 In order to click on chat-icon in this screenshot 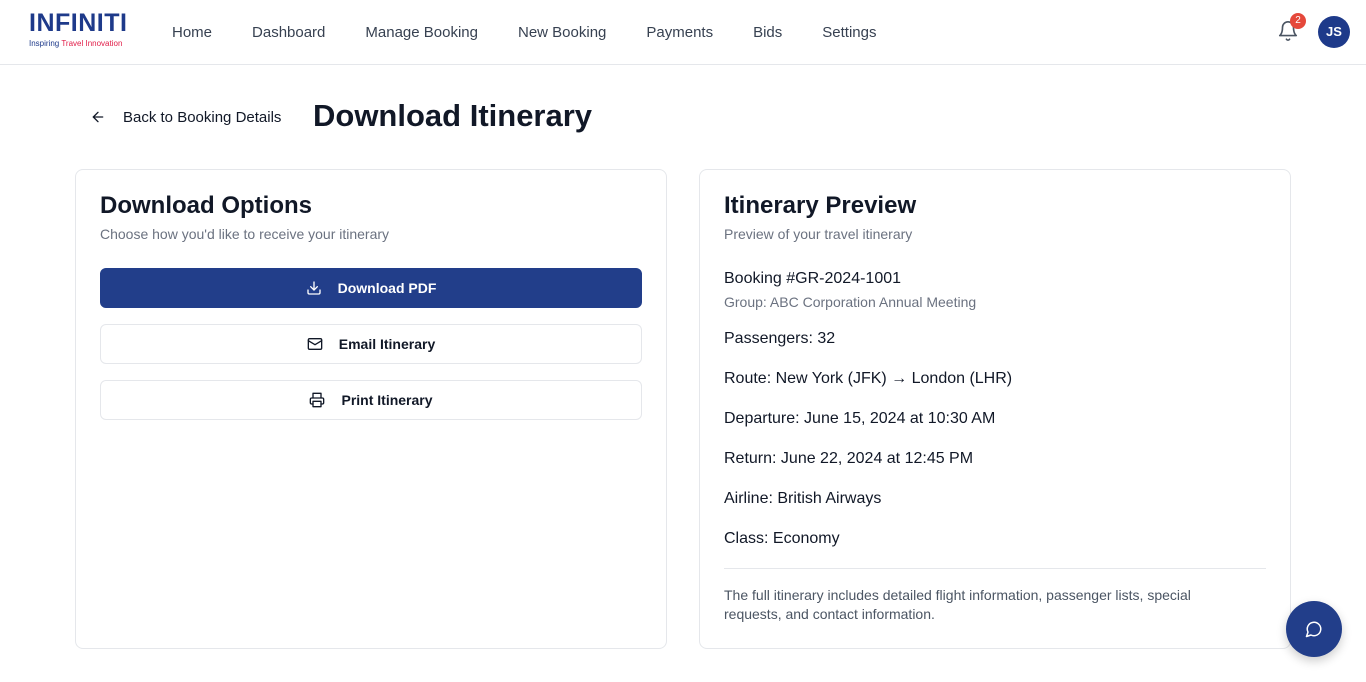, I will do `click(1313, 629)`.